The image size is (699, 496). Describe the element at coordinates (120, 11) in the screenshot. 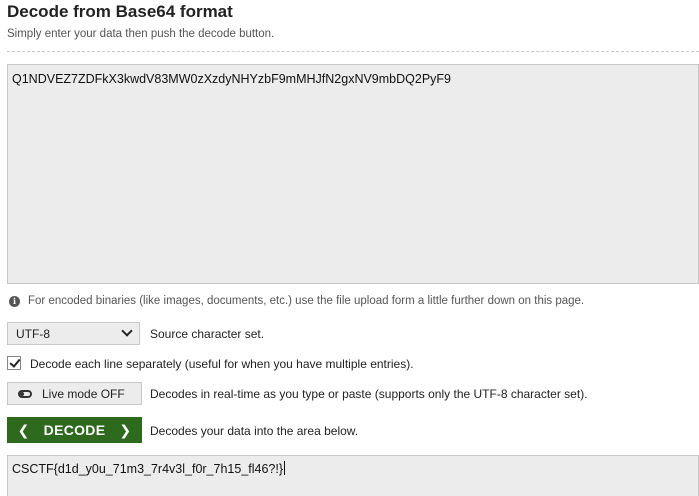

I see `page-title: Decode from Base64 format` at that location.